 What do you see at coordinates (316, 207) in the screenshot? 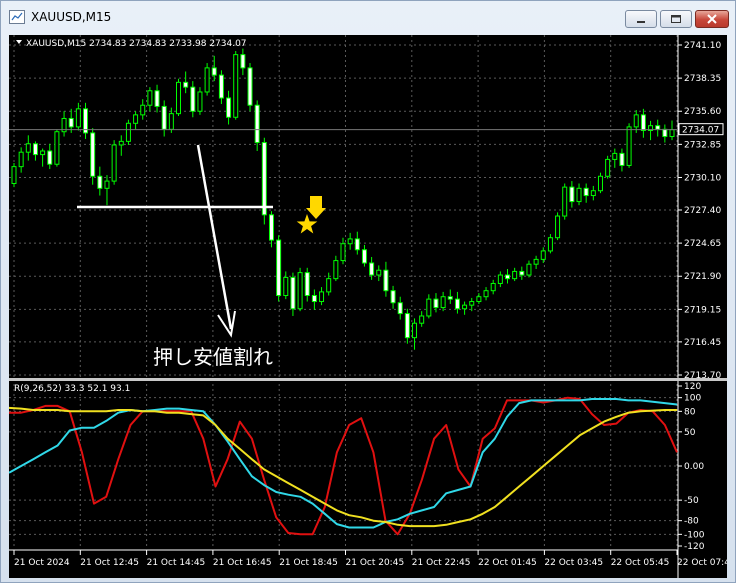
I see `sell-arrow-icon` at bounding box center [316, 207].